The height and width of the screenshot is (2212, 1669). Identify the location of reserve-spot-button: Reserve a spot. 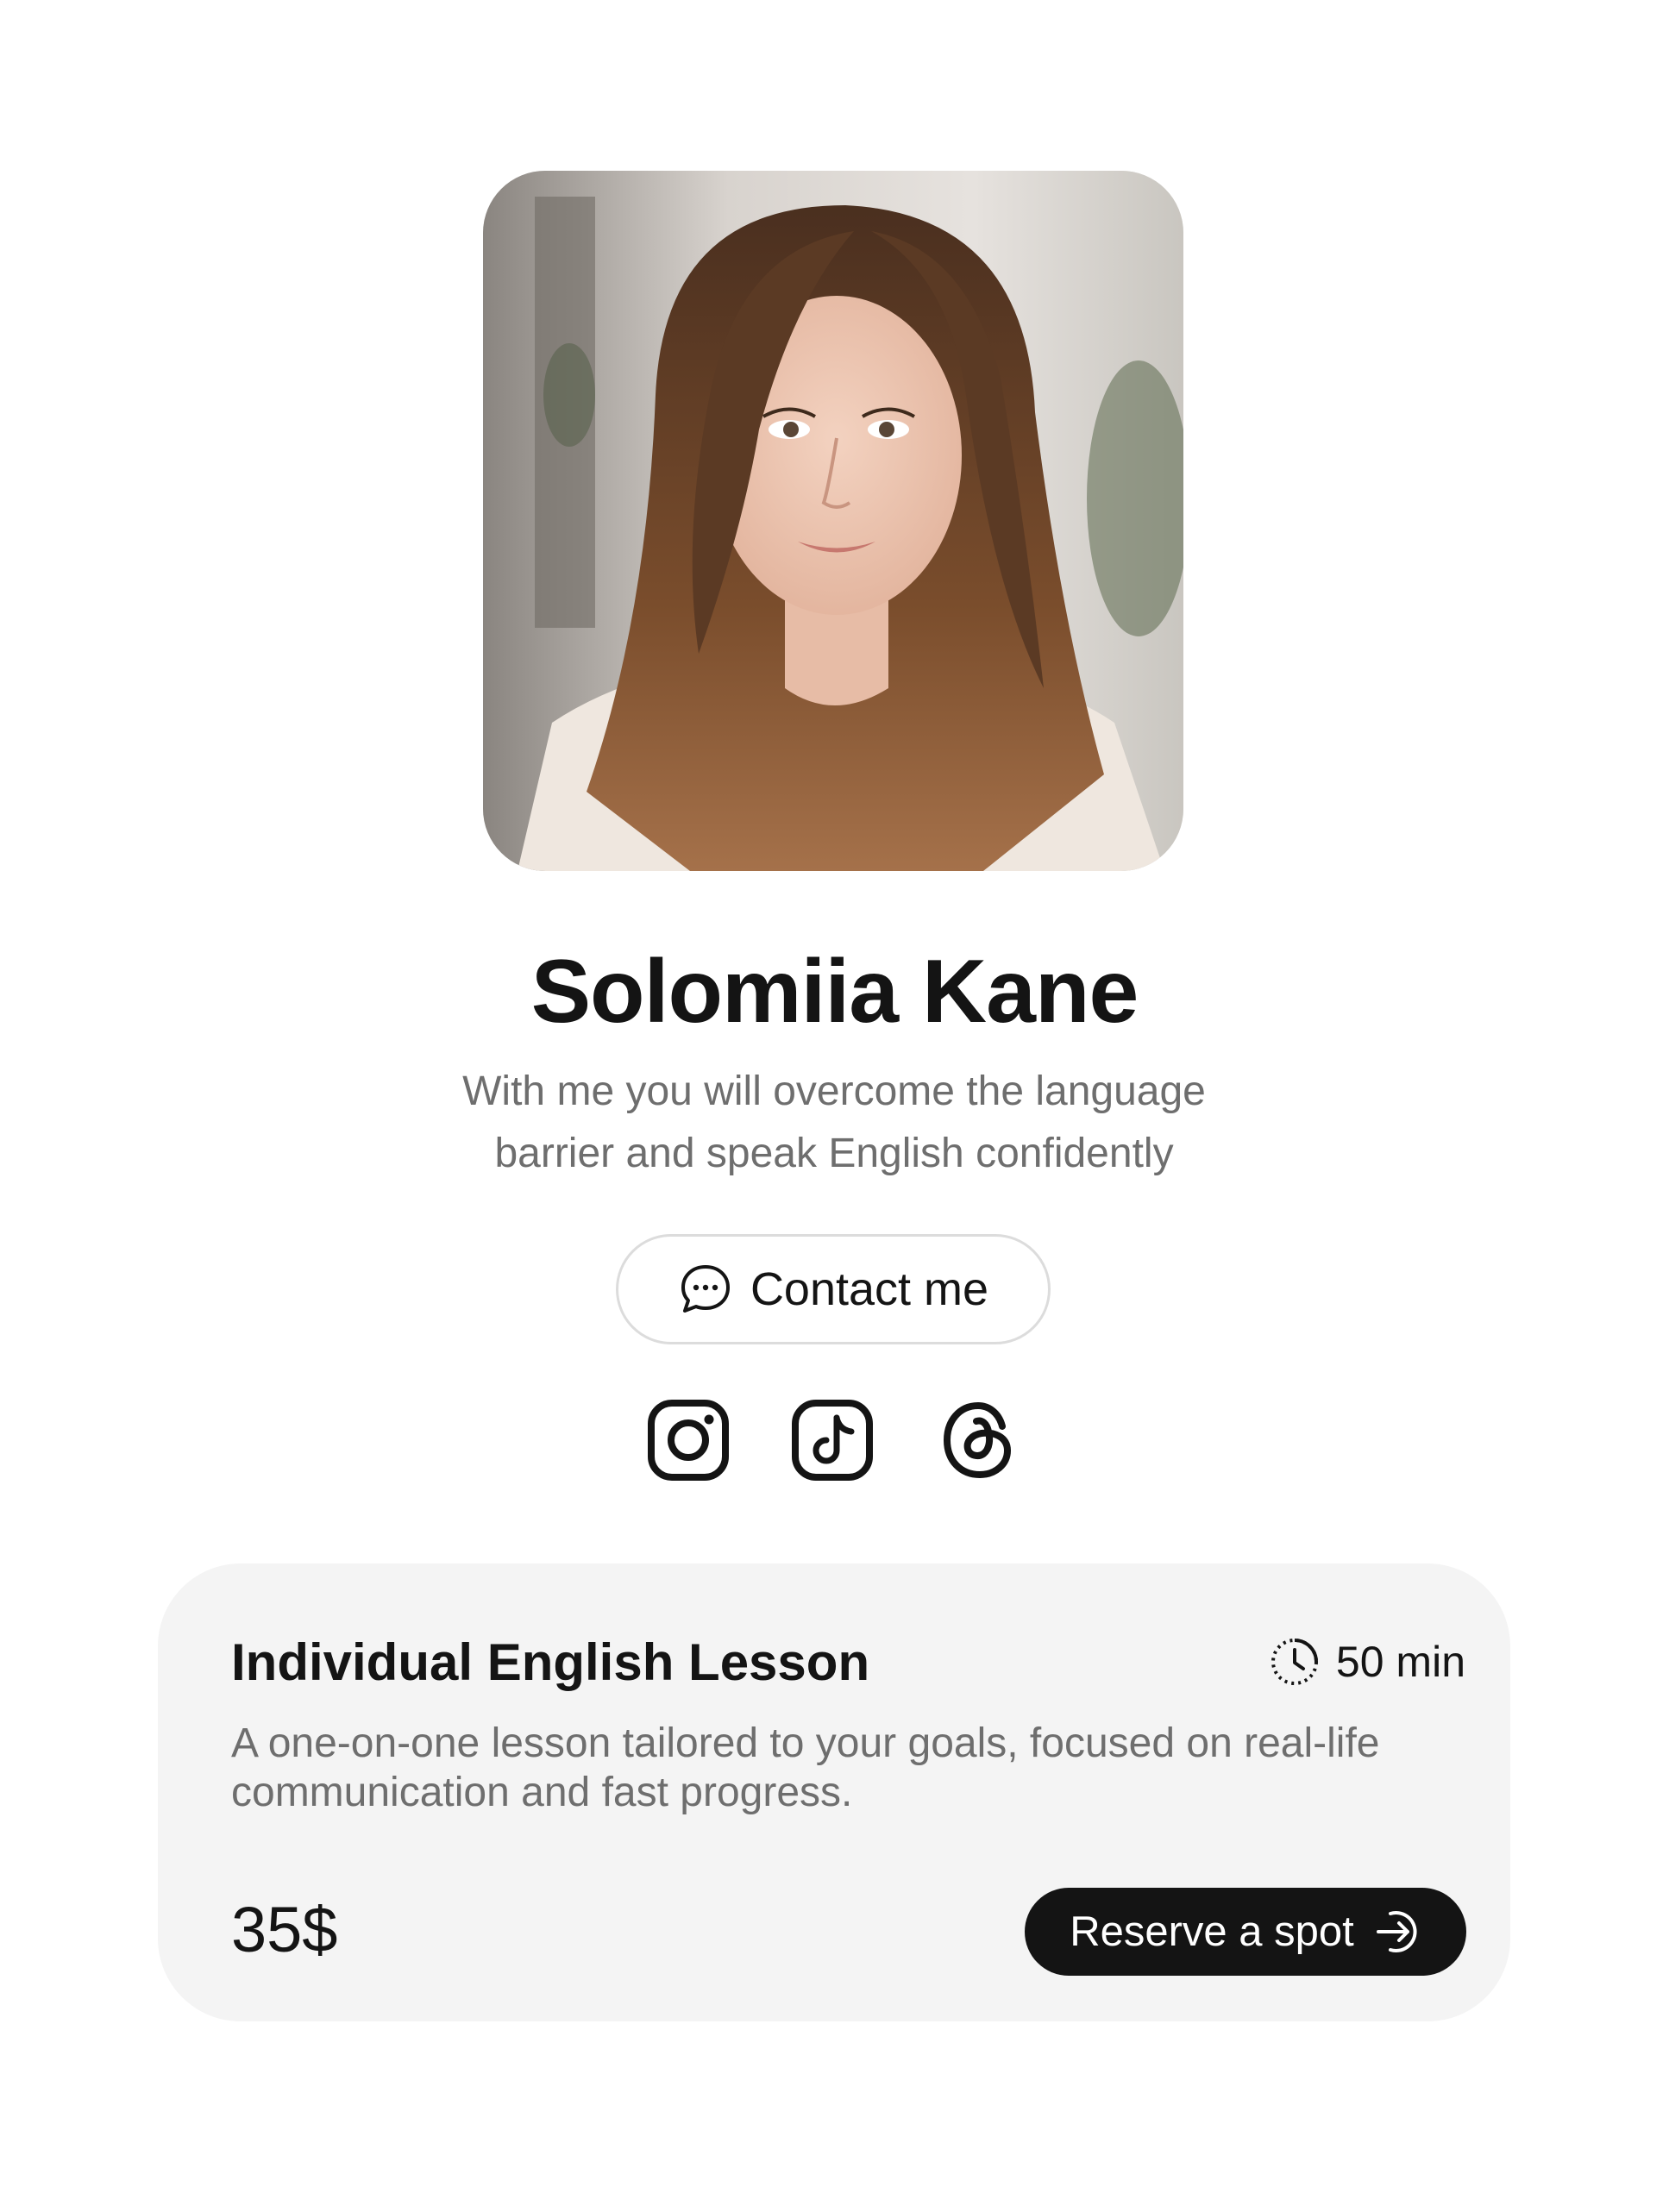
(1245, 1932).